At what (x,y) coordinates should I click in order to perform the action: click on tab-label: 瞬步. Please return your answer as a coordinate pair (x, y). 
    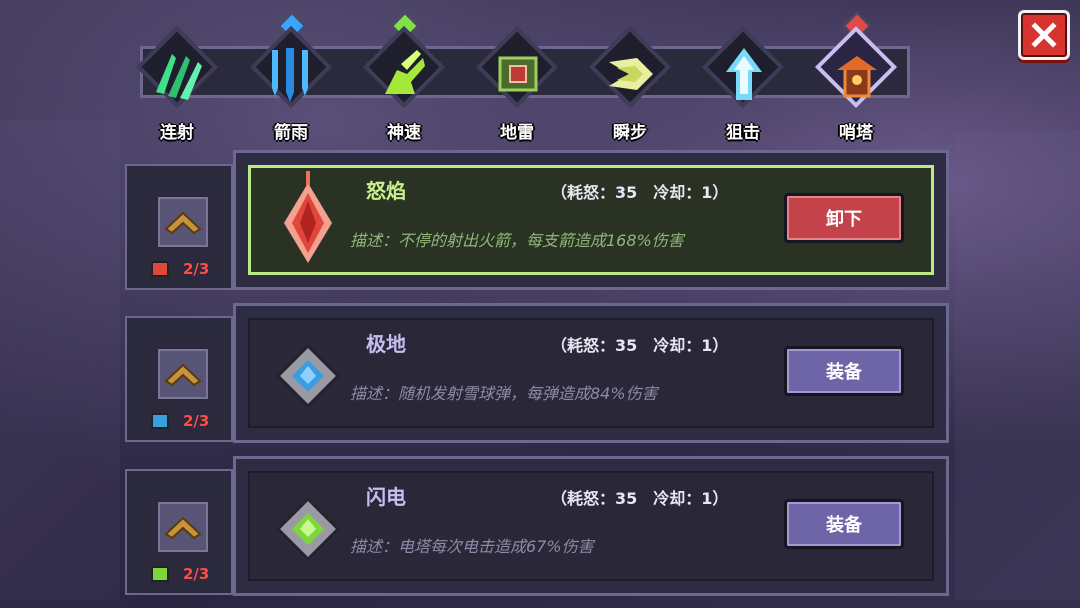
    Looking at the image, I should click on (630, 133).